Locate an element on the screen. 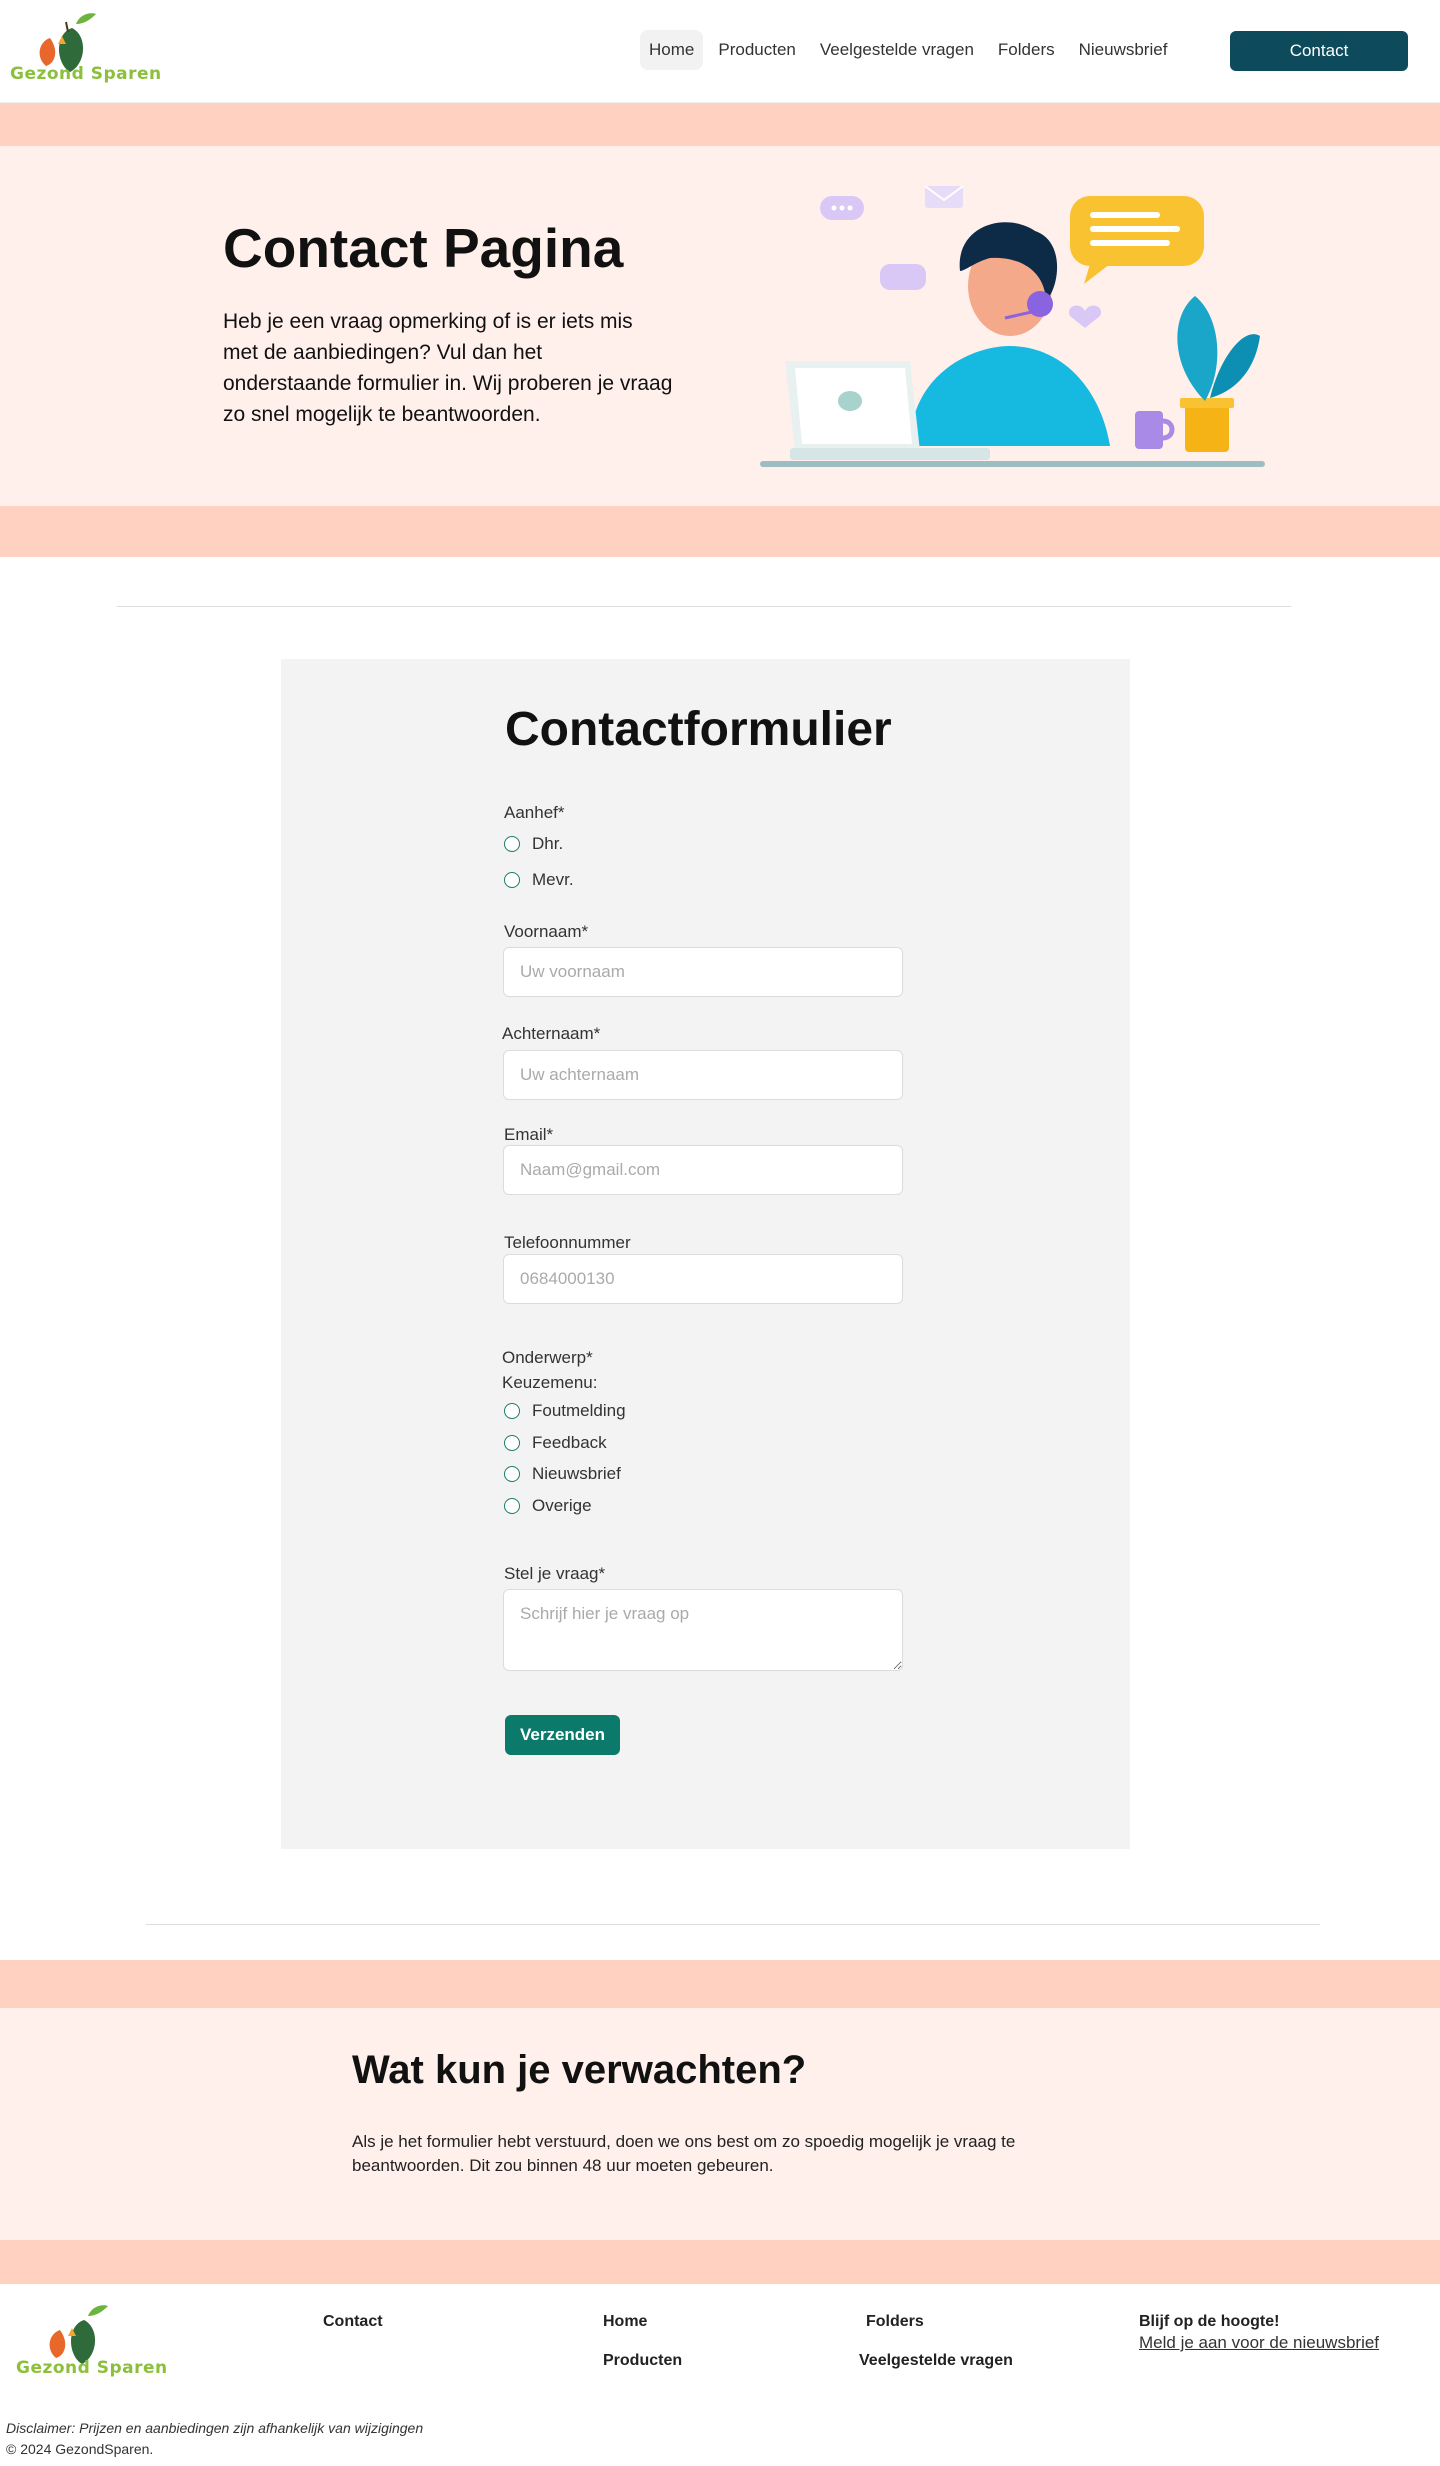 This screenshot has height=2466, width=1440. radio-nieuwsbrief-circle is located at coordinates (512, 1474).